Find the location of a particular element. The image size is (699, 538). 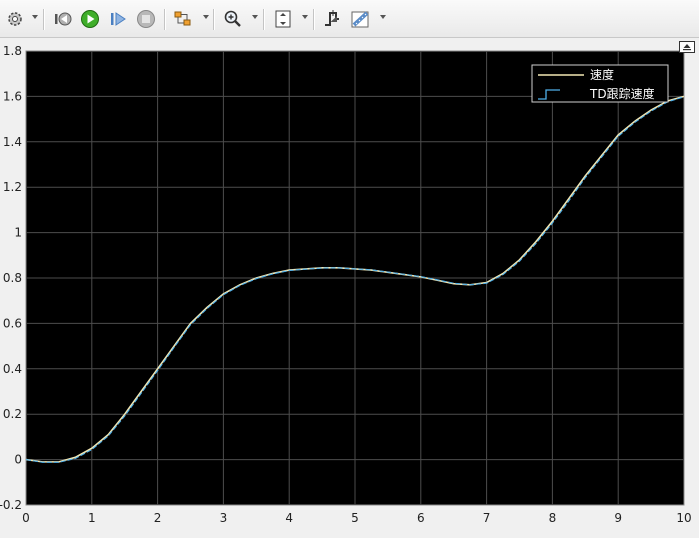

x-tick-label: 4 is located at coordinates (289, 518).